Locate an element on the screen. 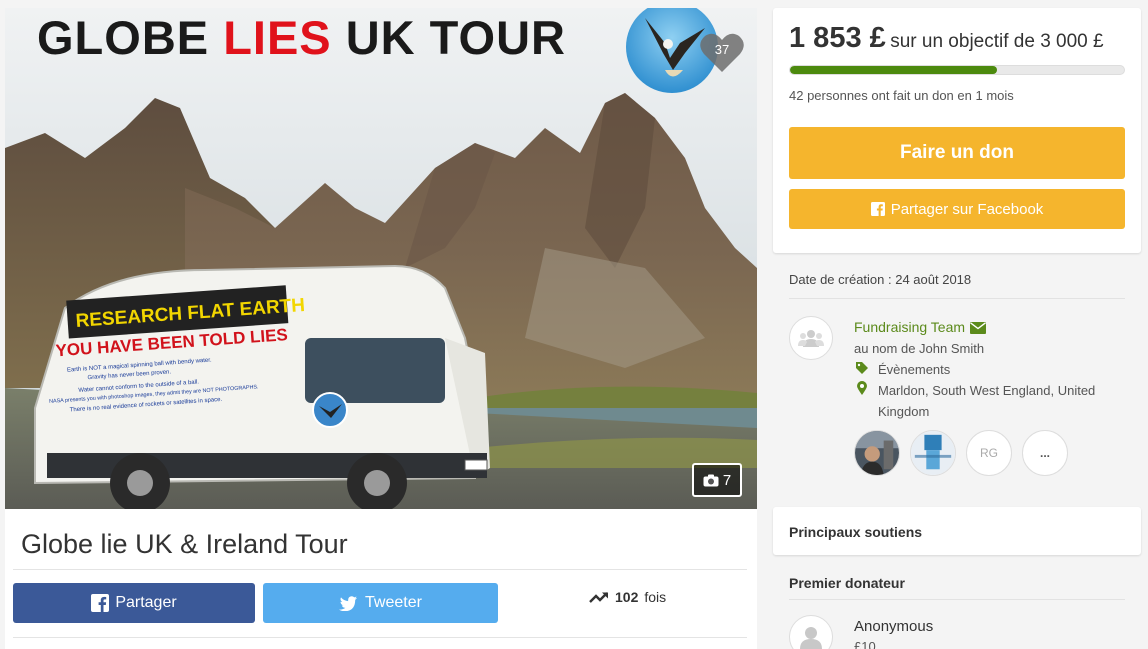 The height and width of the screenshot is (649, 1148). share-facebook-label: Partager is located at coordinates (146, 602).